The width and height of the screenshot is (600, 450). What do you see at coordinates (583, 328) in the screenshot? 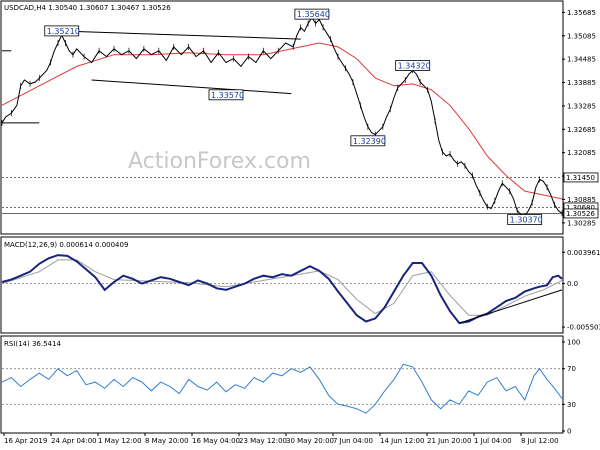
I see `macd-tick-label: -0.005503` at bounding box center [583, 328].